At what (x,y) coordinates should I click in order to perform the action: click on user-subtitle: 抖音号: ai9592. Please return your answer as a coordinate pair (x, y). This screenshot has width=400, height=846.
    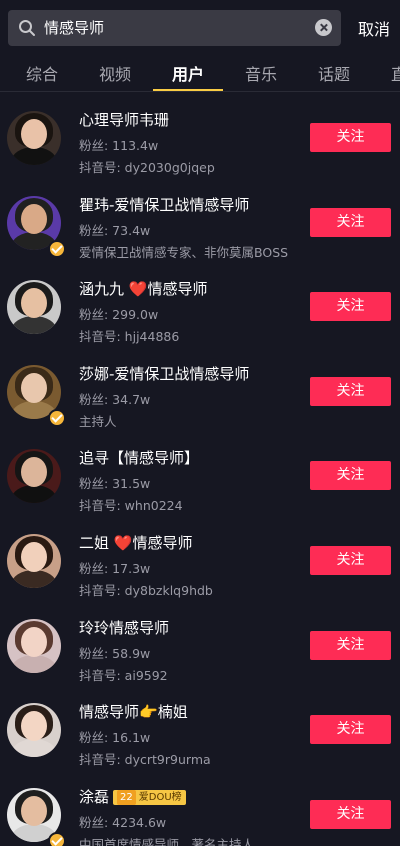
    Looking at the image, I should click on (123, 675).